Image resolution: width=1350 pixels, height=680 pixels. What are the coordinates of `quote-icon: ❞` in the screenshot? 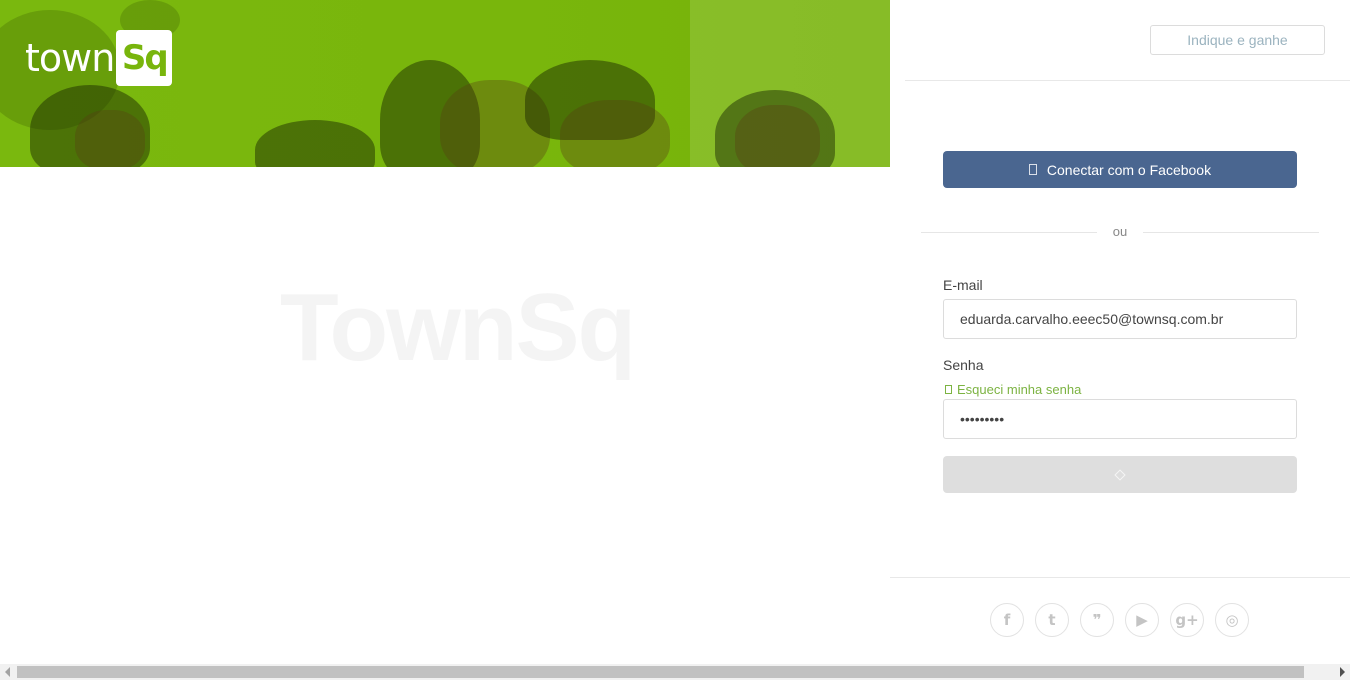 It's located at (1097, 620).